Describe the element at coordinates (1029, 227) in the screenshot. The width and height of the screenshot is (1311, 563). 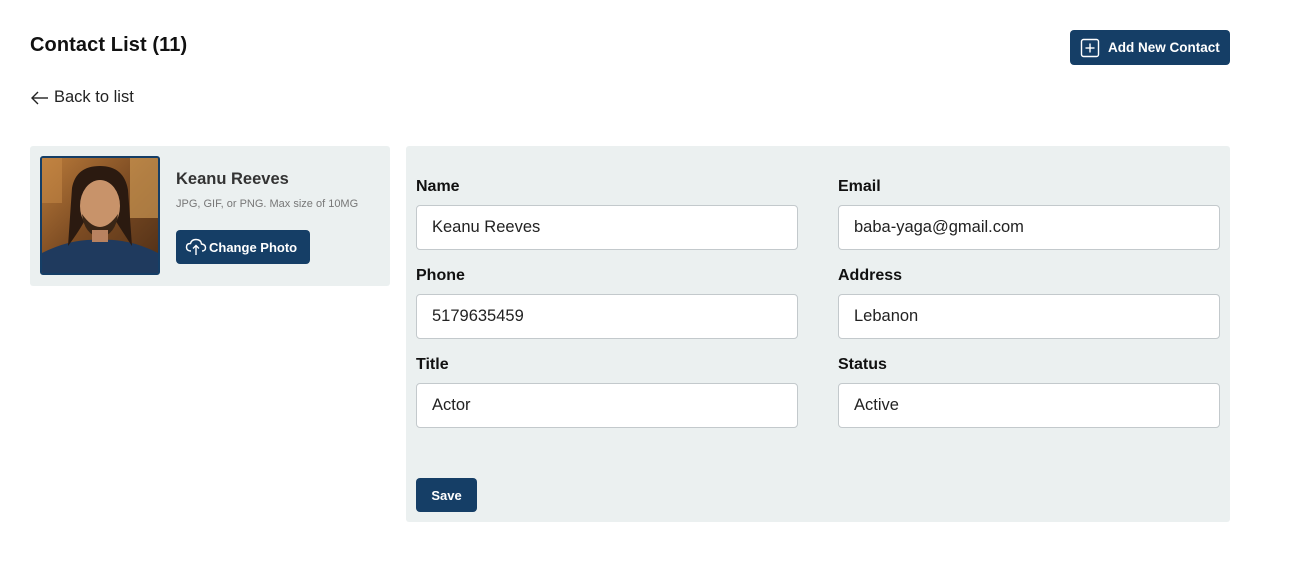
I see `email-field` at that location.